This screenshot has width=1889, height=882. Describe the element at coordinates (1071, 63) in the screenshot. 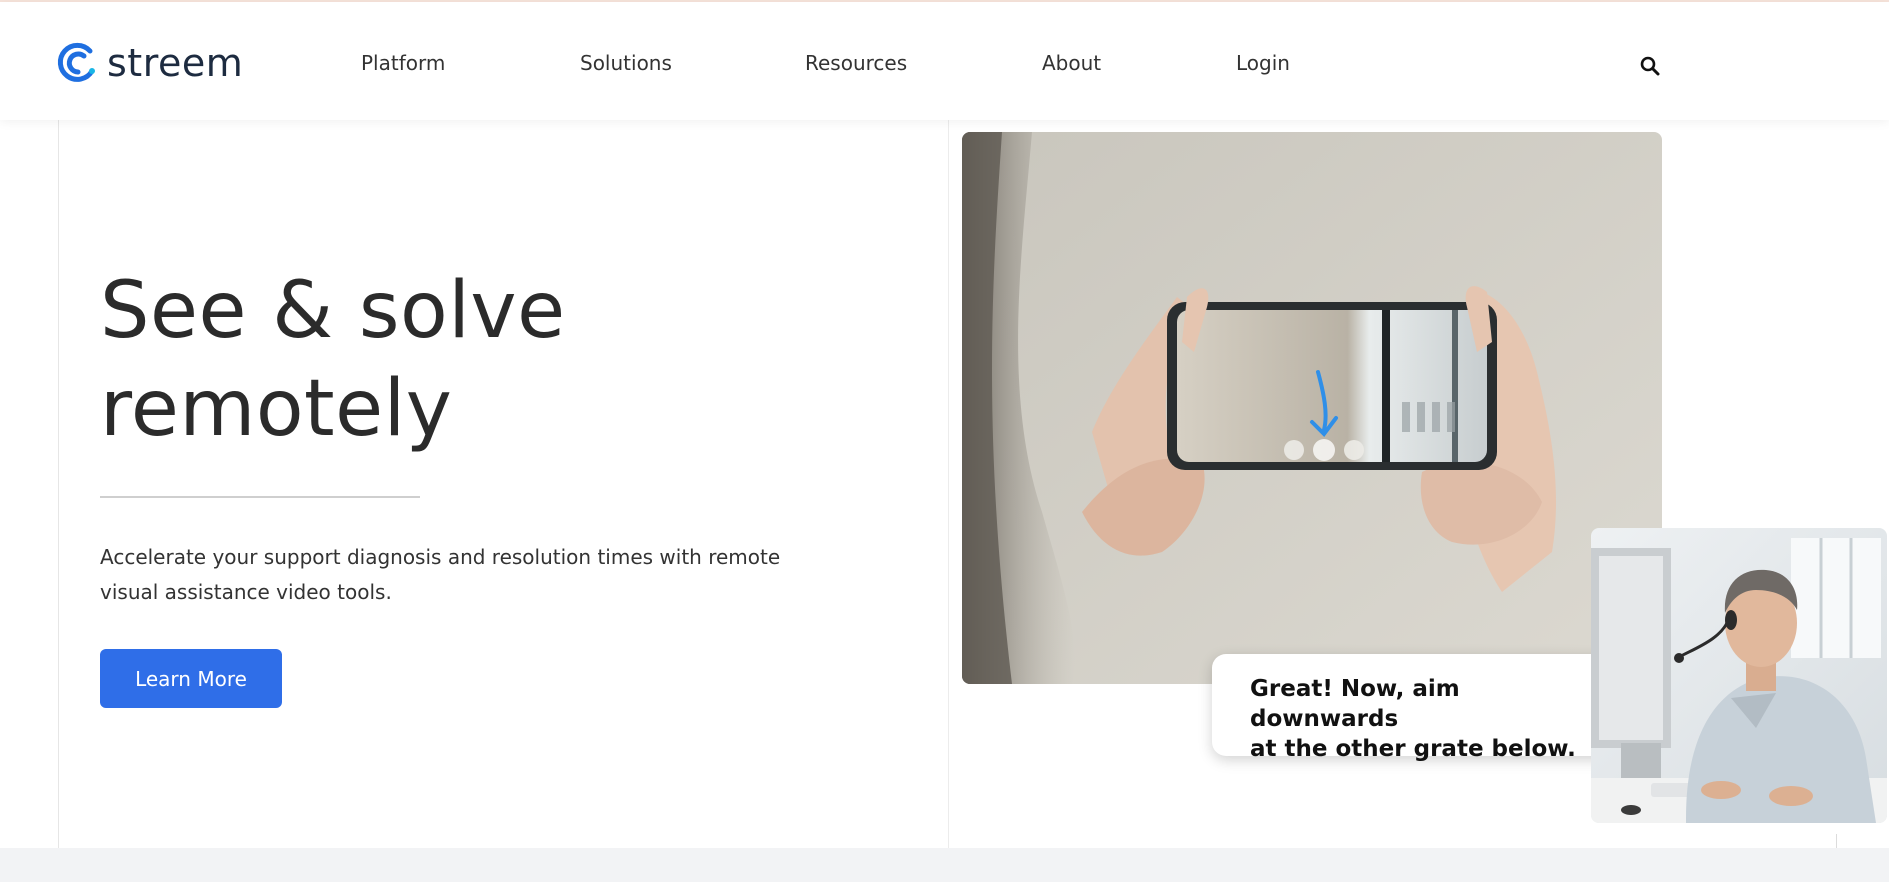

I see `nav-item-about: About` at that location.